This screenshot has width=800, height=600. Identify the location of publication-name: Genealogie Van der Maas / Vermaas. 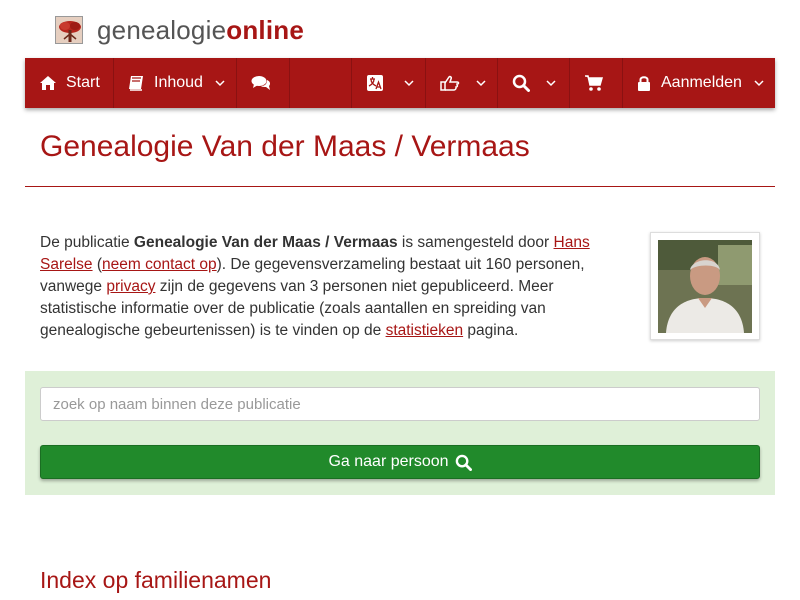
(265, 242).